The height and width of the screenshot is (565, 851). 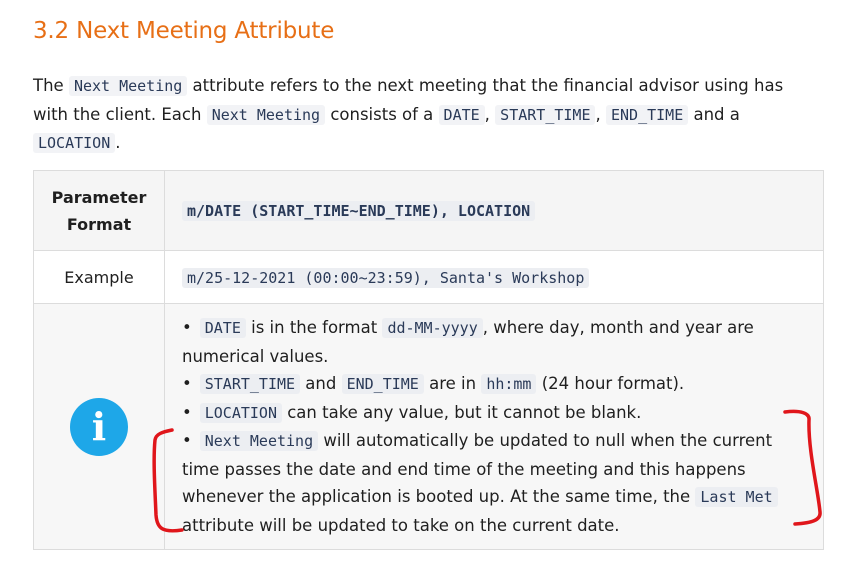 What do you see at coordinates (51, 85) in the screenshot?
I see `intro-text: The` at bounding box center [51, 85].